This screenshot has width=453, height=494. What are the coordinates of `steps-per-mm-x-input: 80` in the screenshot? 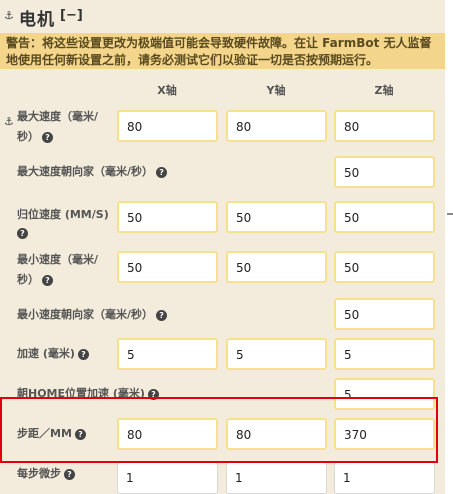 It's located at (167, 434).